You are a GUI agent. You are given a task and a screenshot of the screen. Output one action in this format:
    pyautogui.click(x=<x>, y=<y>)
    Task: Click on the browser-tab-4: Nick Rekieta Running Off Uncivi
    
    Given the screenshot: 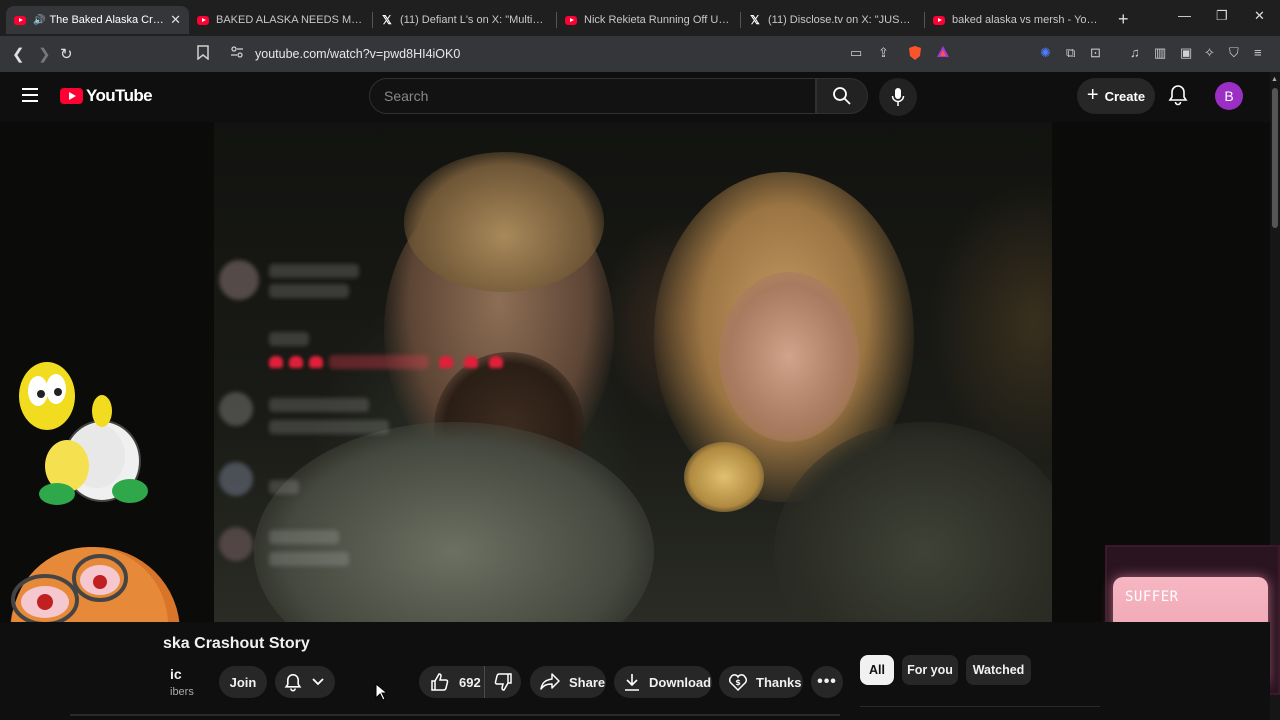 What is the action you would take?
    pyautogui.click(x=648, y=20)
    